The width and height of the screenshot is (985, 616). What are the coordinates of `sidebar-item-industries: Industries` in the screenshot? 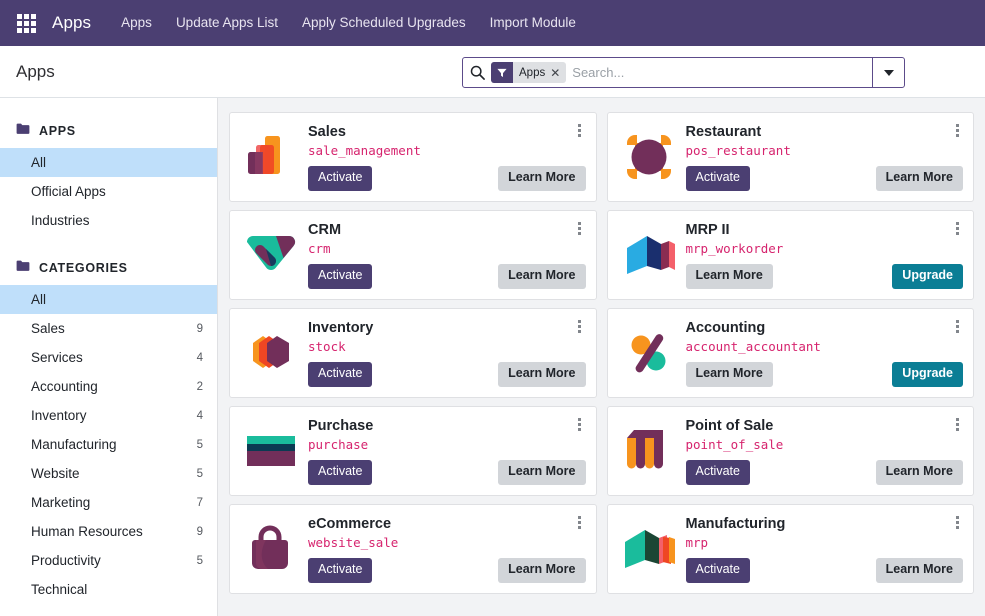 It's located at (108, 220).